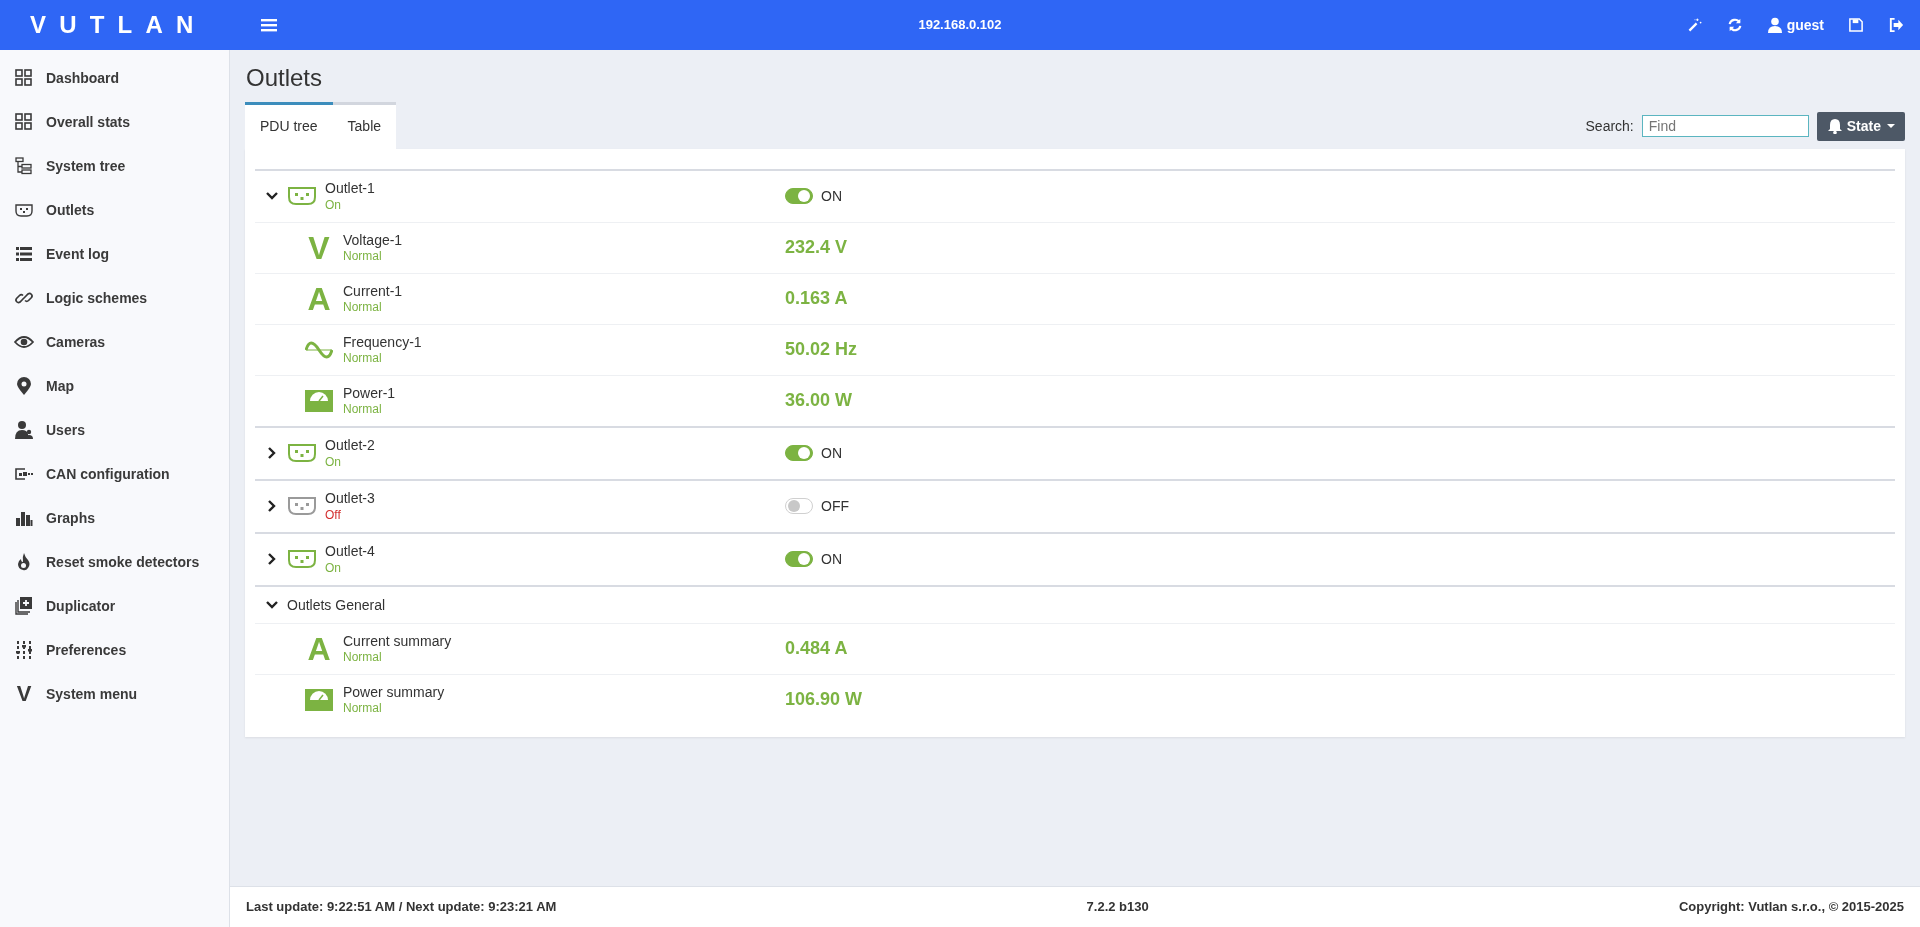 The height and width of the screenshot is (927, 1920). Describe the element at coordinates (350, 188) in the screenshot. I see `outlet-name: Outlet-1` at that location.